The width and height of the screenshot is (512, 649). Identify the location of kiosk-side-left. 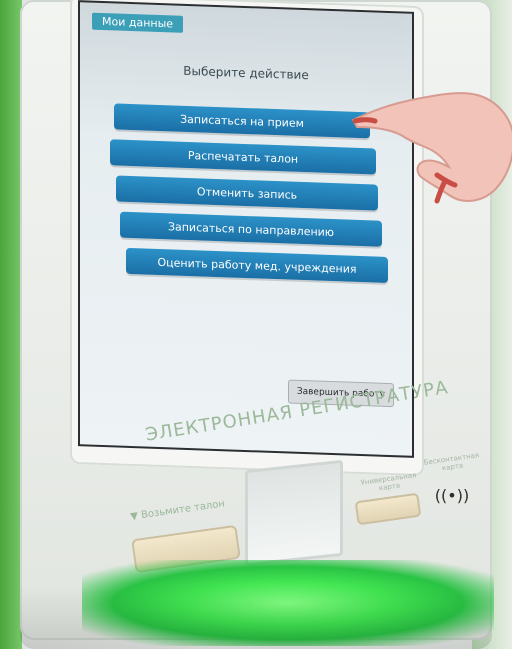
(11, 324).